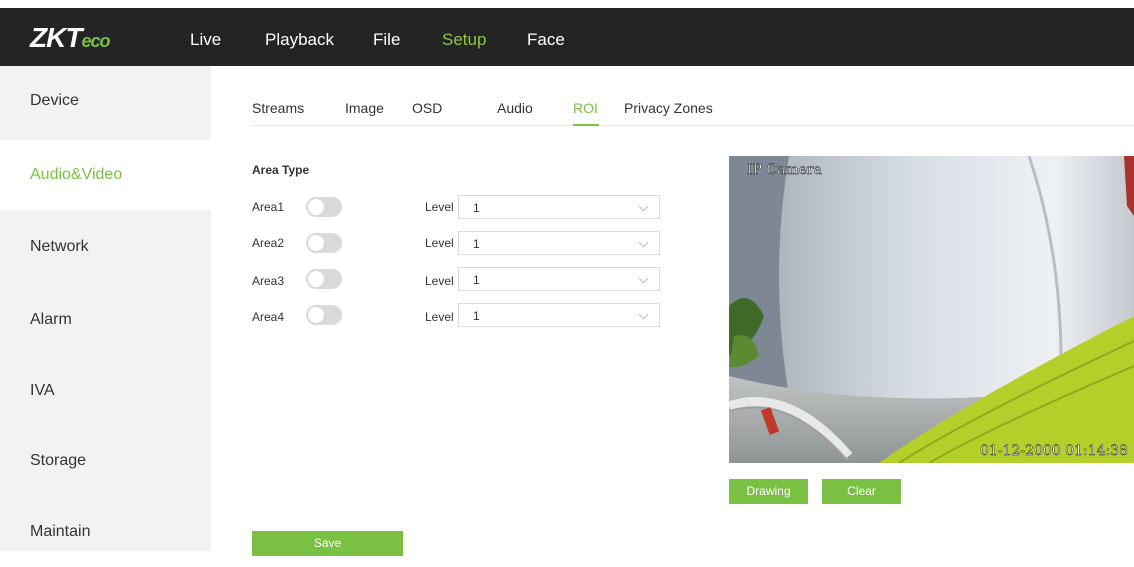 The image size is (1134, 567). Describe the element at coordinates (439, 317) in the screenshot. I see `area4-level-label: Level` at that location.